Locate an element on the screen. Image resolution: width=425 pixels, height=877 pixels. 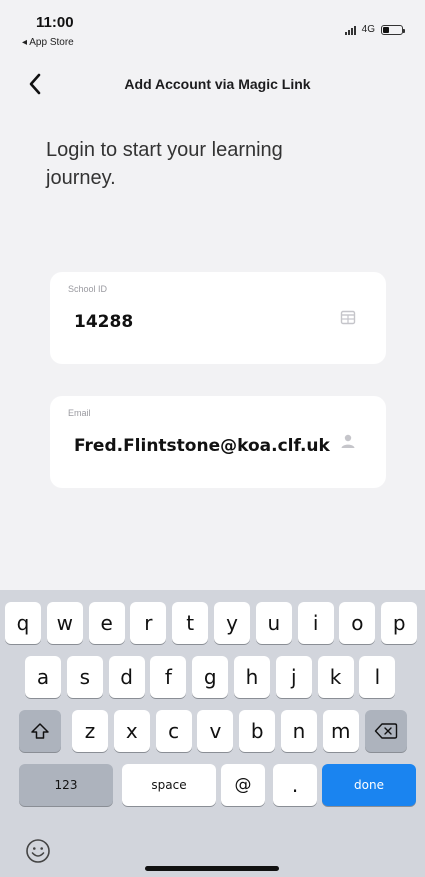
email-field: Email Fred.Flintstone@koa.clf.uk is located at coordinates (218, 442).